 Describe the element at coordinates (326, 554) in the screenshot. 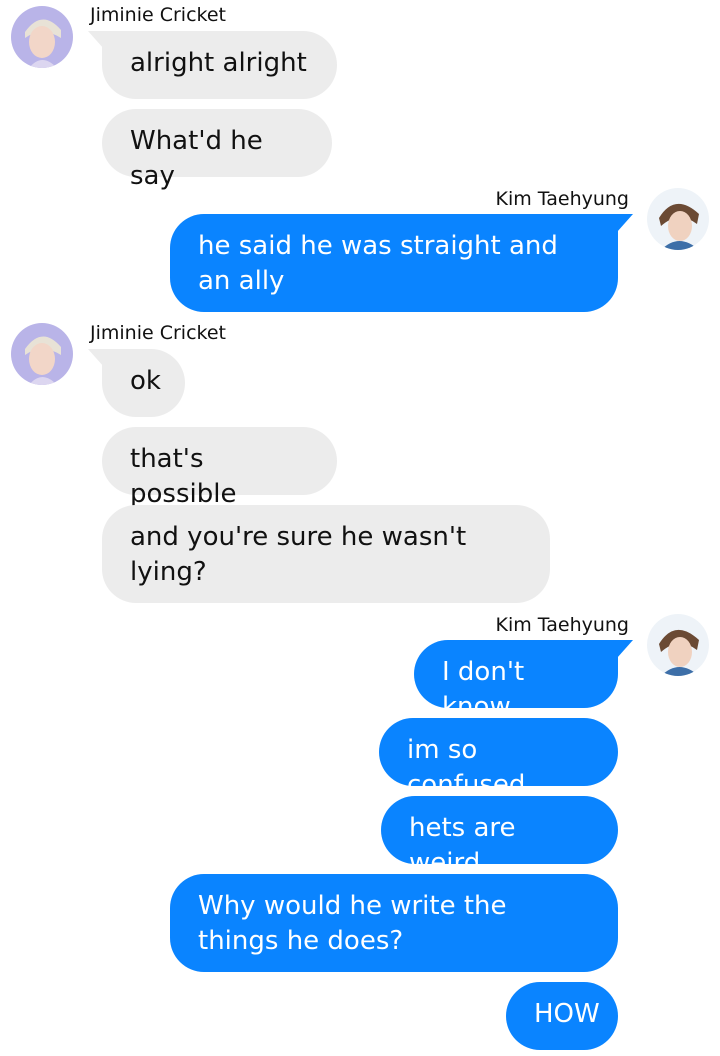

I see `message-bubble: and you're sure he wasn't lying?` at that location.